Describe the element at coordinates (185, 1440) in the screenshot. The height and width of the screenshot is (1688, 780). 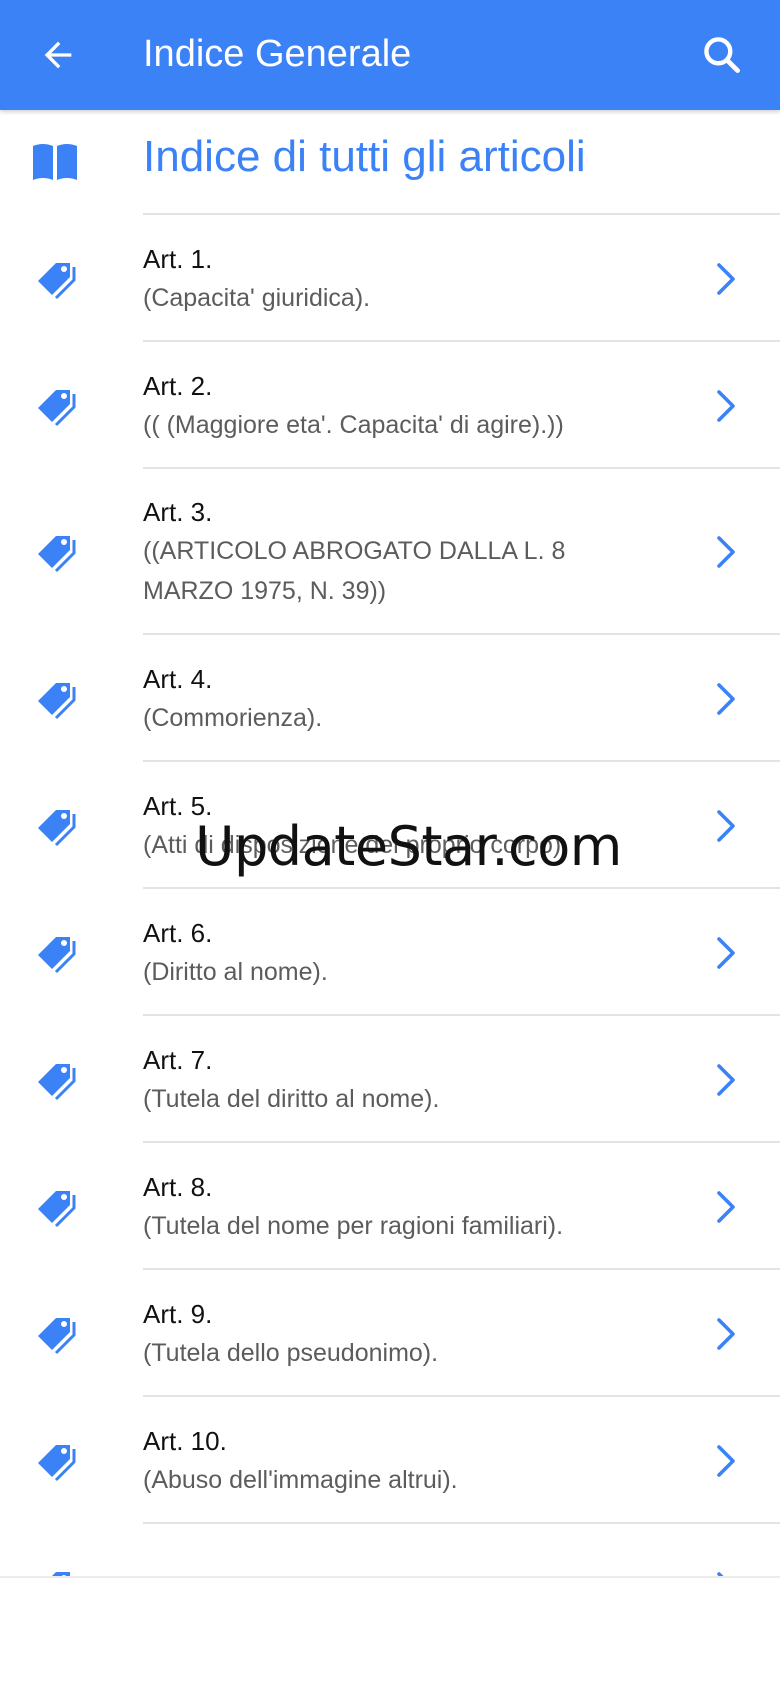
I see `article-title: Art. 10.` at that location.